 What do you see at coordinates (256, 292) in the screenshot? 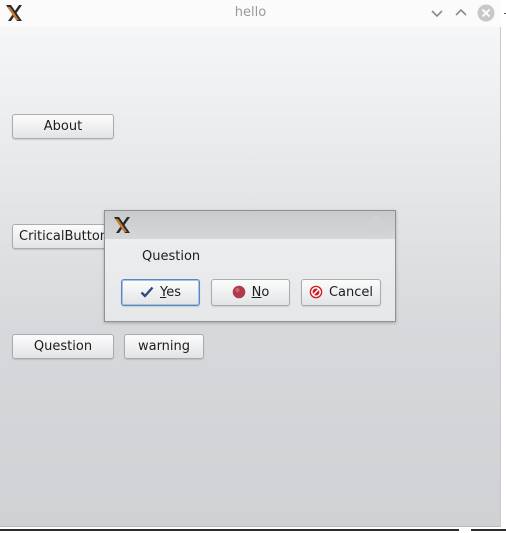
I see `no-mnemonic: N` at bounding box center [256, 292].